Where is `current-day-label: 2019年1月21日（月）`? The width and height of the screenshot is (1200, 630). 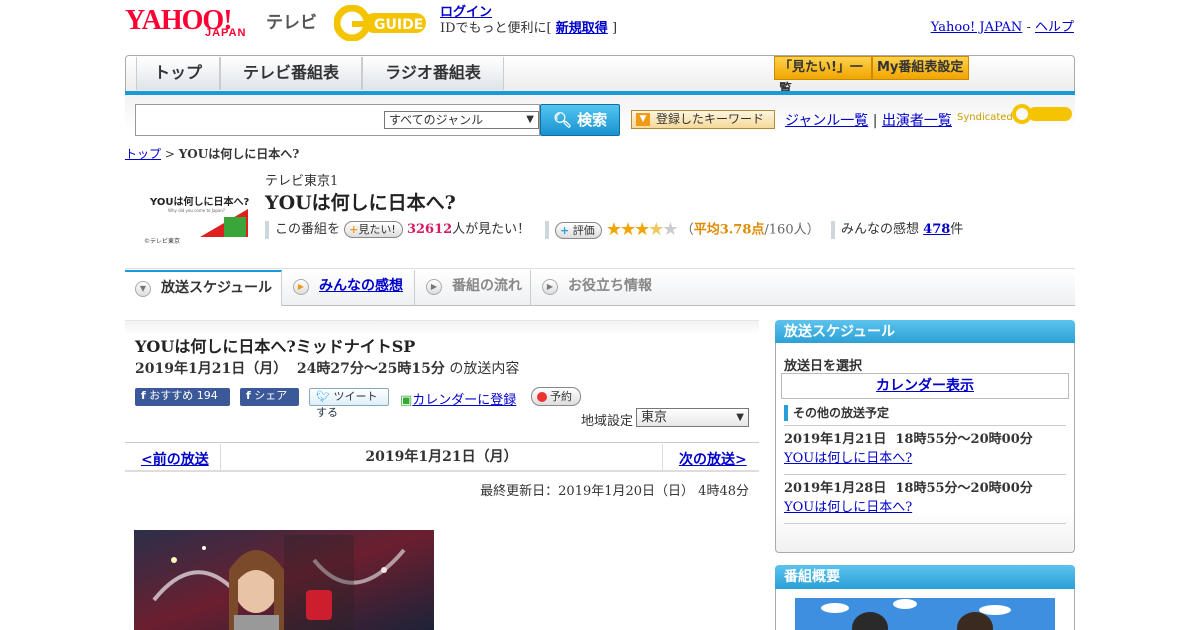 current-day-label: 2019年1月21日（月） is located at coordinates (441, 457).